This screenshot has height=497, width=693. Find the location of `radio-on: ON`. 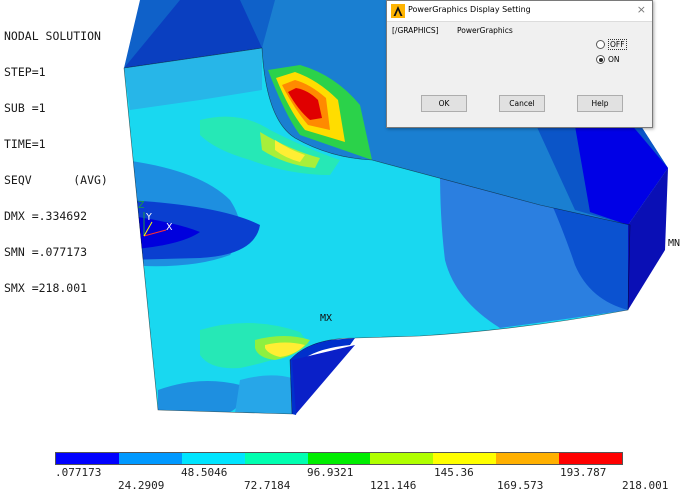

radio-on: ON is located at coordinates (608, 59).